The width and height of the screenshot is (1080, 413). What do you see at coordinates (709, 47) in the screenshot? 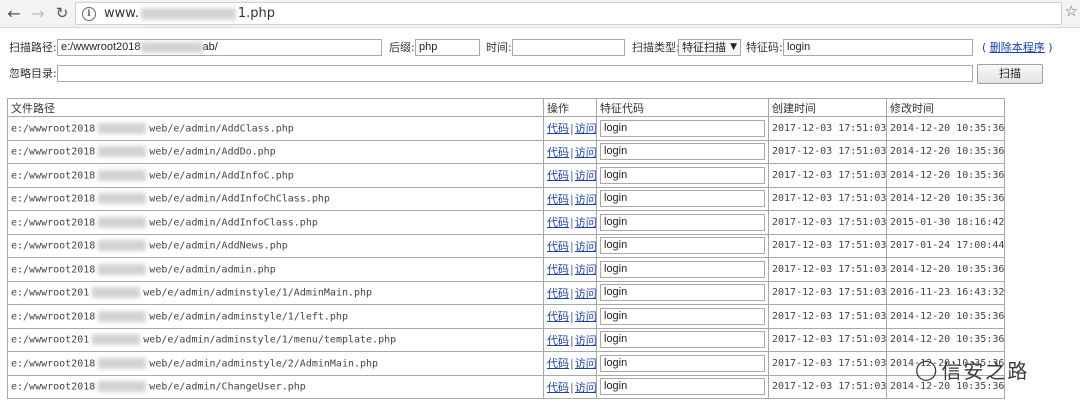
I see `scan-type-select: 特征扫描 ▼` at bounding box center [709, 47].